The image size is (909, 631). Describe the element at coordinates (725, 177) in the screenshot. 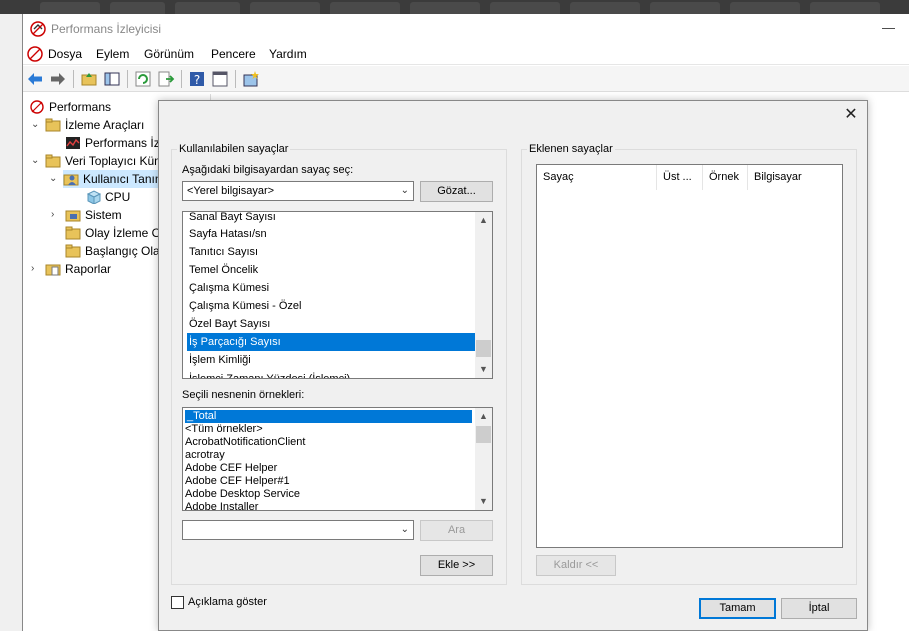

I see `column-instance: Örnek` at that location.